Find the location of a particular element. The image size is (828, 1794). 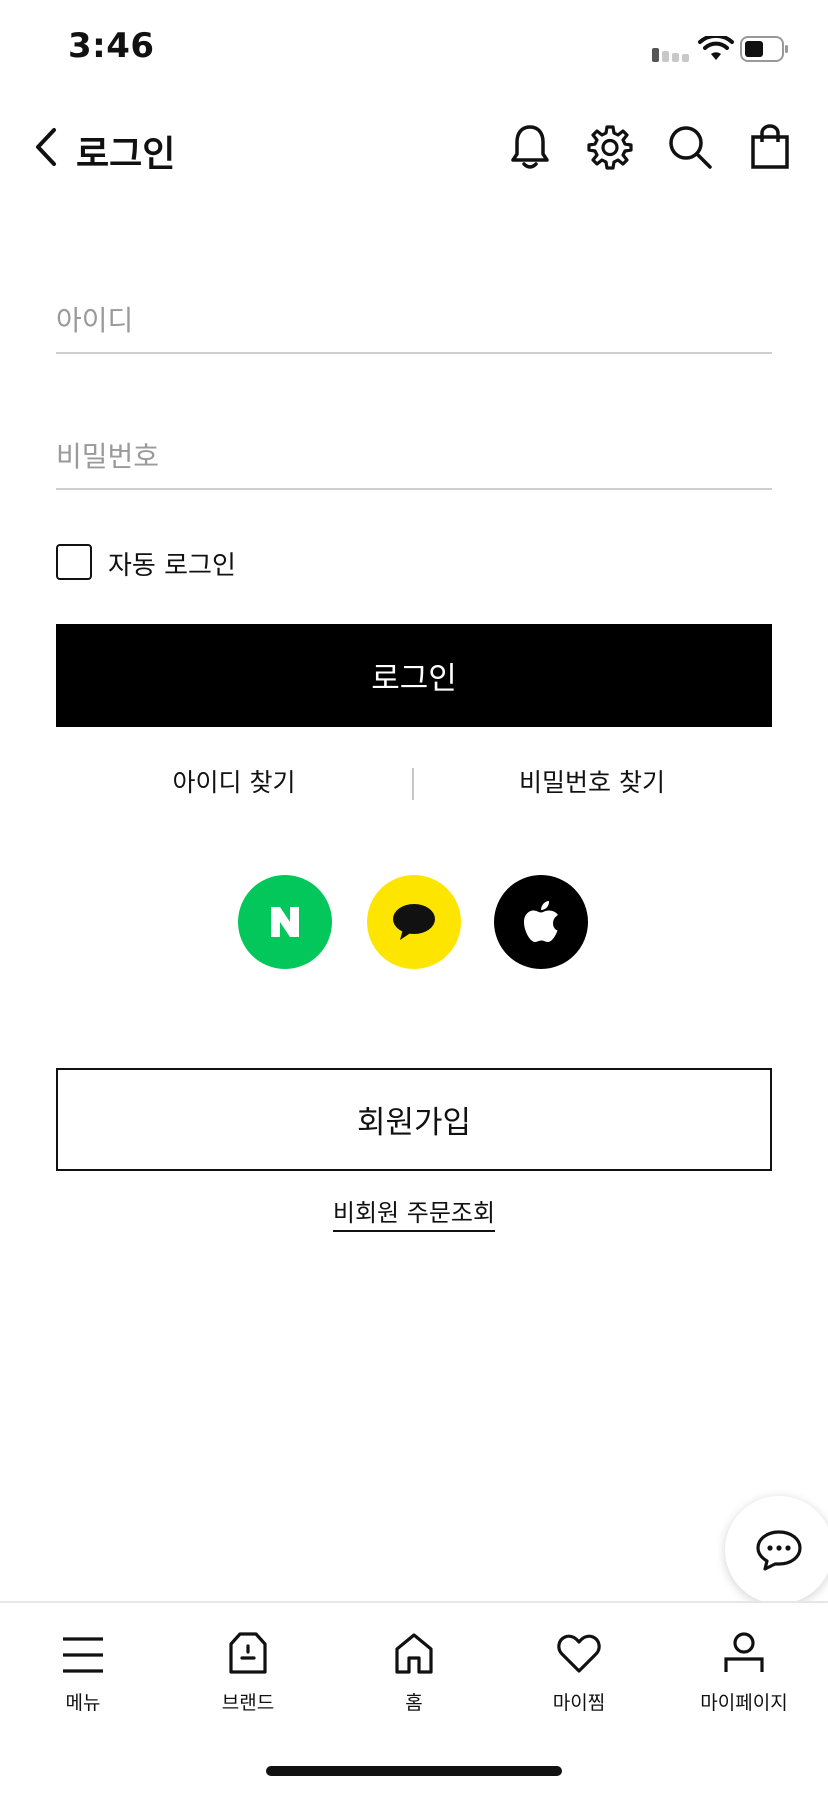

gear-icon is located at coordinates (610, 147).